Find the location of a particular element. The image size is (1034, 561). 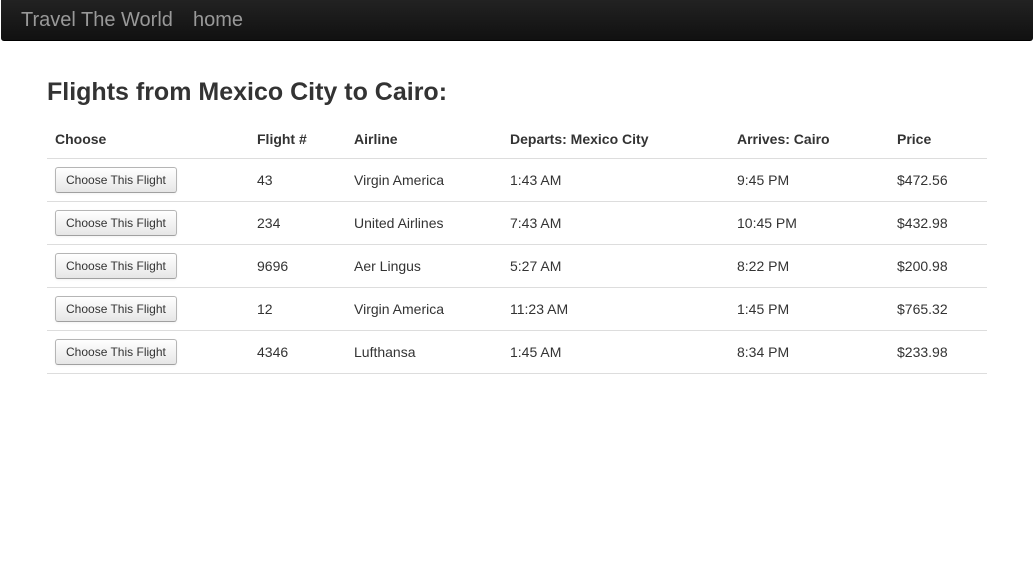

departs-cell: 11:23 AM is located at coordinates (615, 309).